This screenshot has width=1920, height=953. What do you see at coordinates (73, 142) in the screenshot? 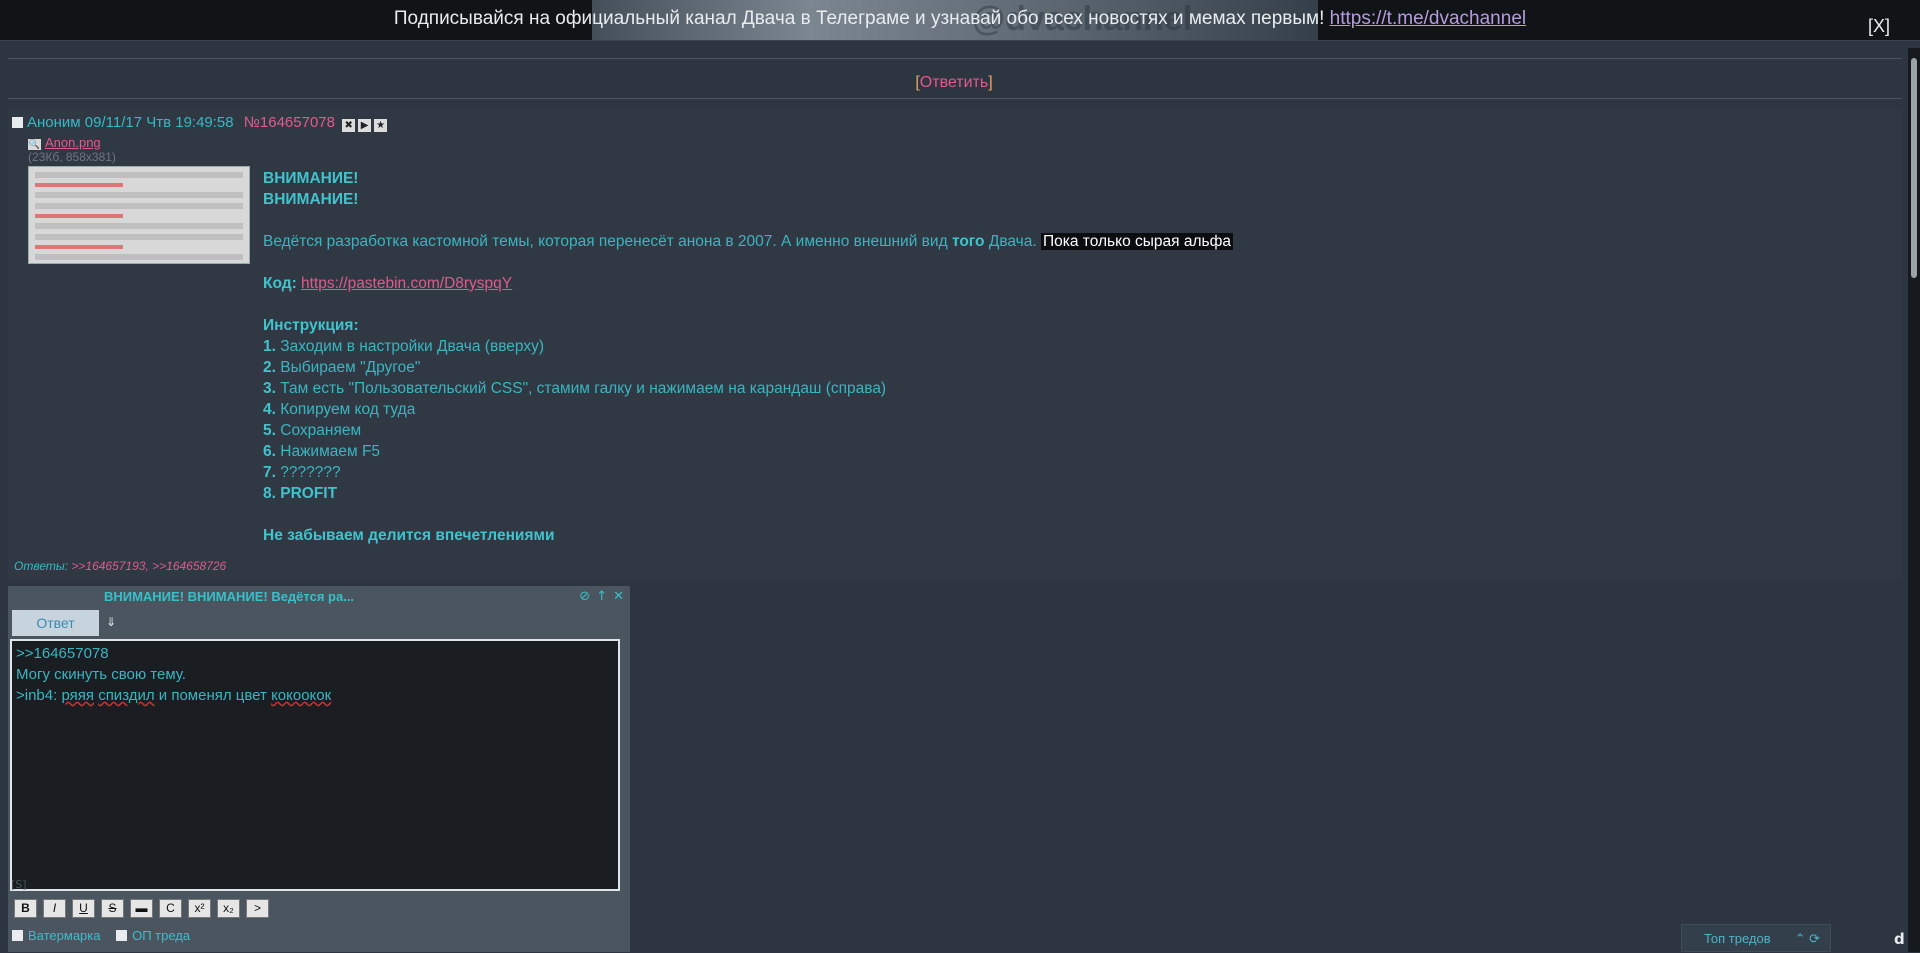
I see `file-name-link: Anon.png` at bounding box center [73, 142].